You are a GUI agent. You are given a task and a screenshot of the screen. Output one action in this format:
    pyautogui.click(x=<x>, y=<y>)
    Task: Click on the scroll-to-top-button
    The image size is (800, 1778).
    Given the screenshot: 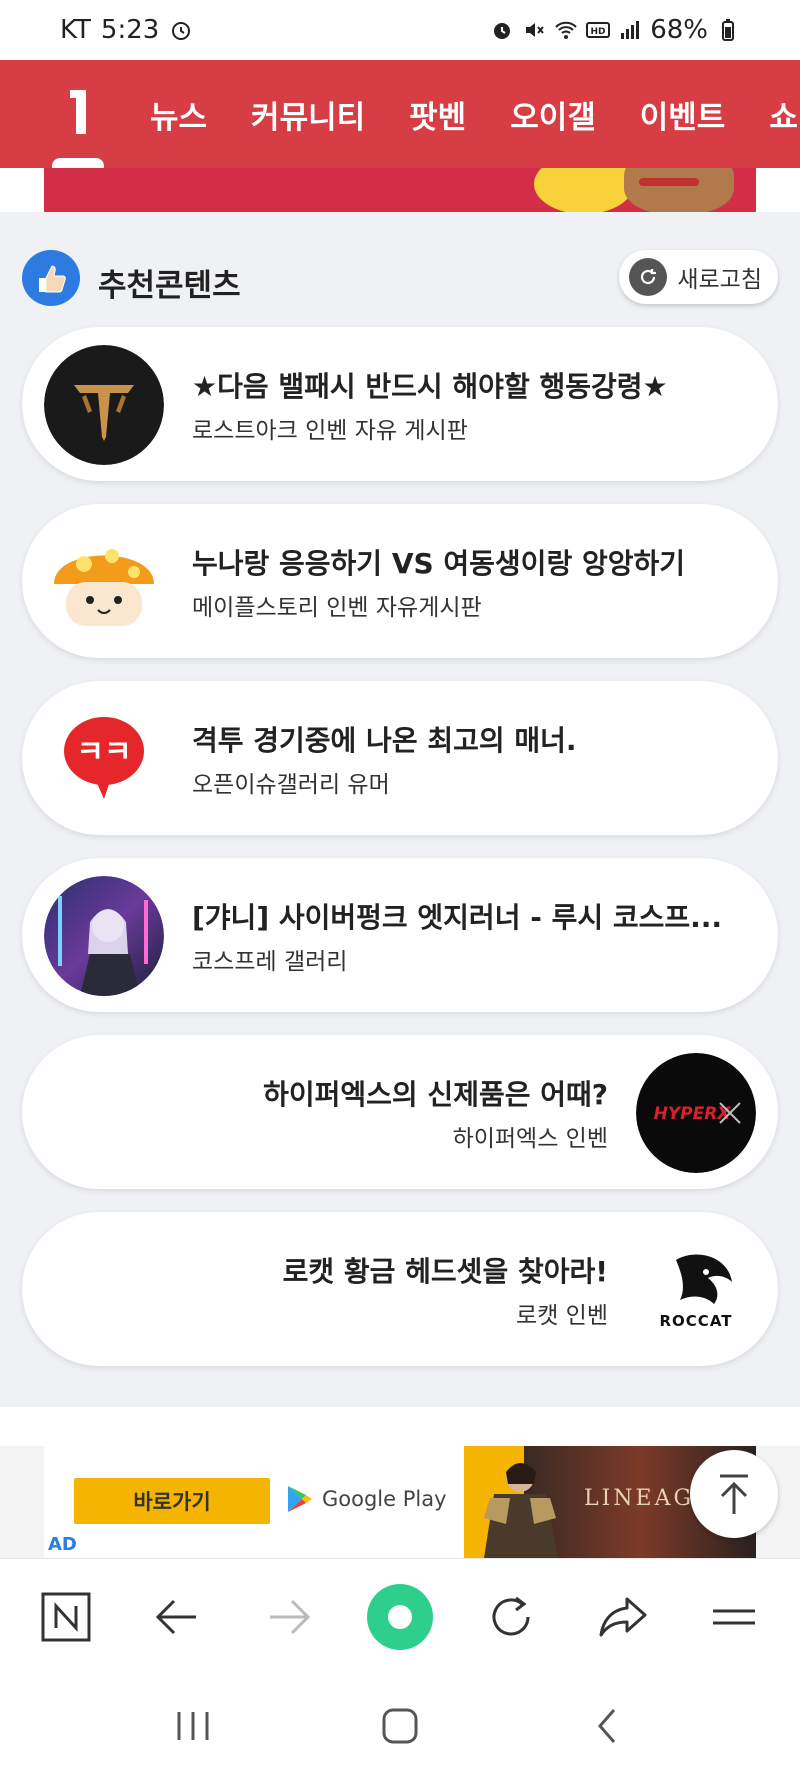 What is the action you would take?
    pyautogui.click(x=734, y=1494)
    